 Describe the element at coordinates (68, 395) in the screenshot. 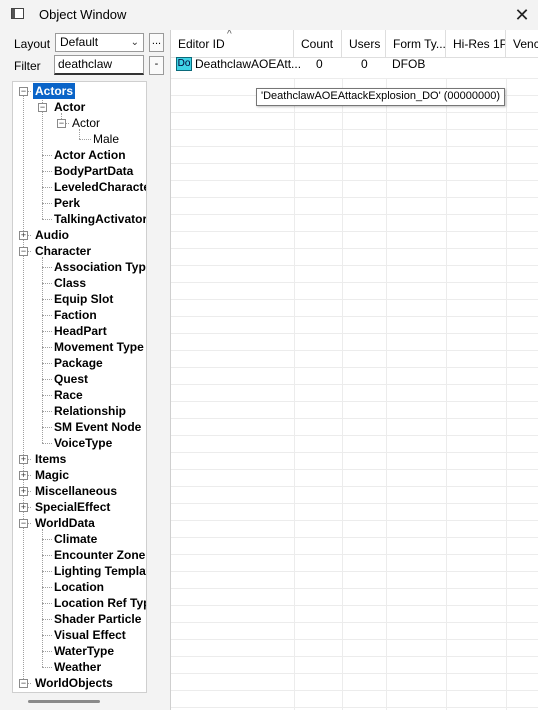

I see `tree-item-label: Race` at that location.